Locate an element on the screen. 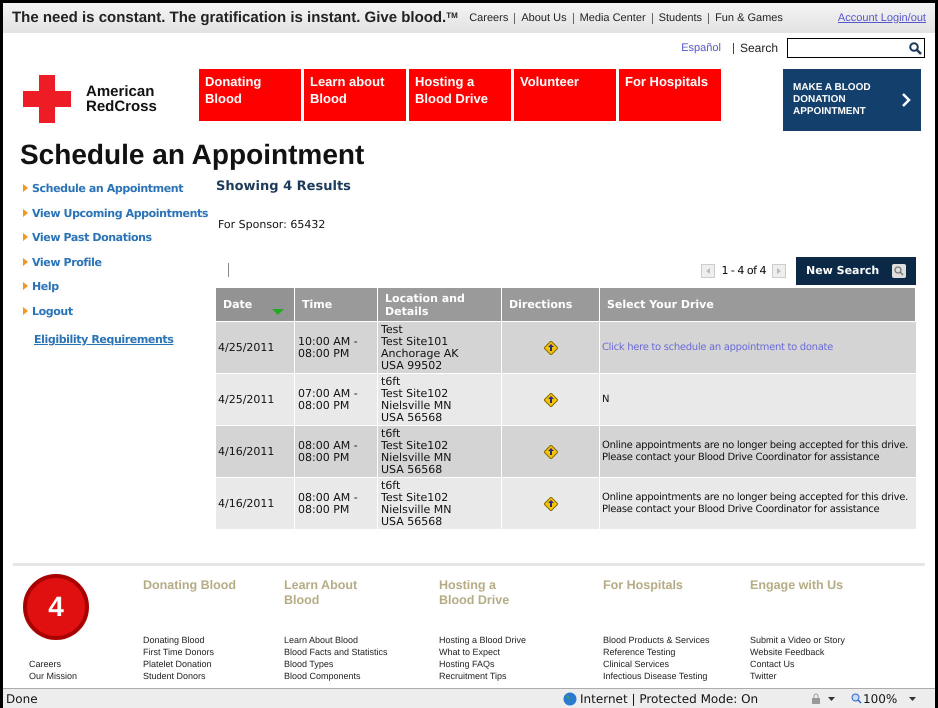 The image size is (938, 708). nav-tab: Volunteer is located at coordinates (565, 95).